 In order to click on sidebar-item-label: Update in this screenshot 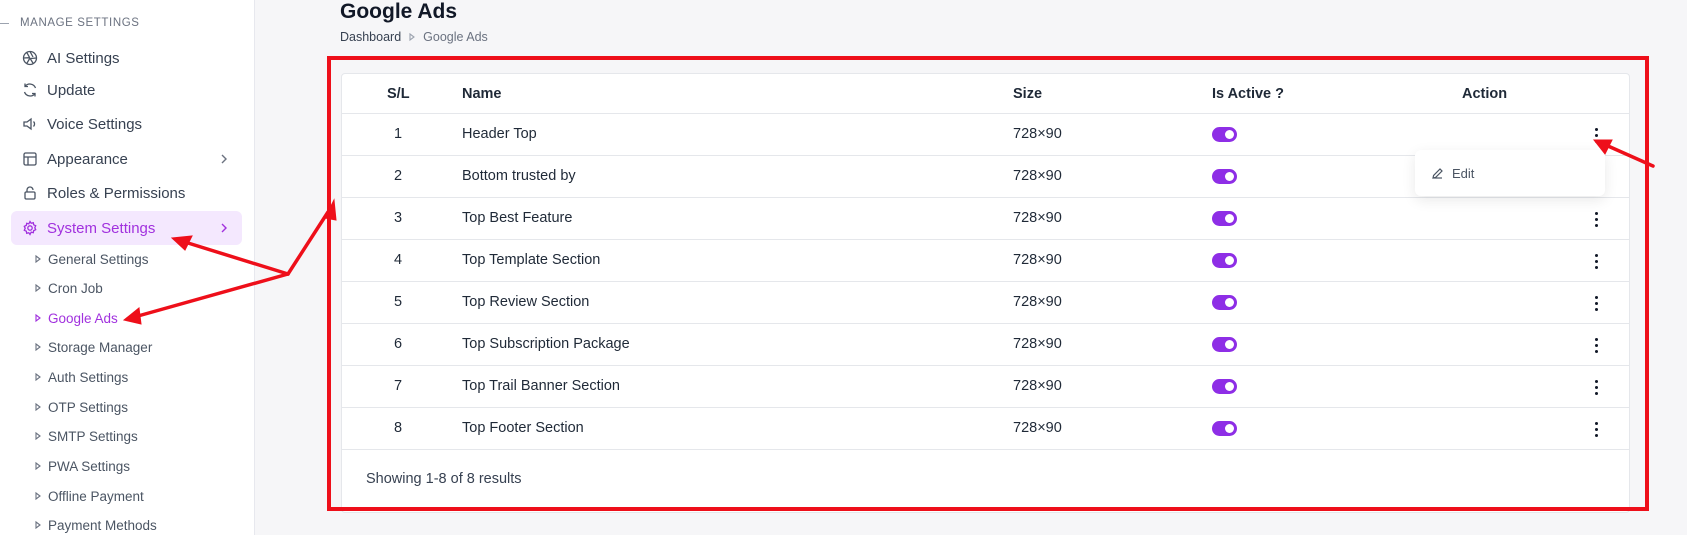, I will do `click(71, 90)`.